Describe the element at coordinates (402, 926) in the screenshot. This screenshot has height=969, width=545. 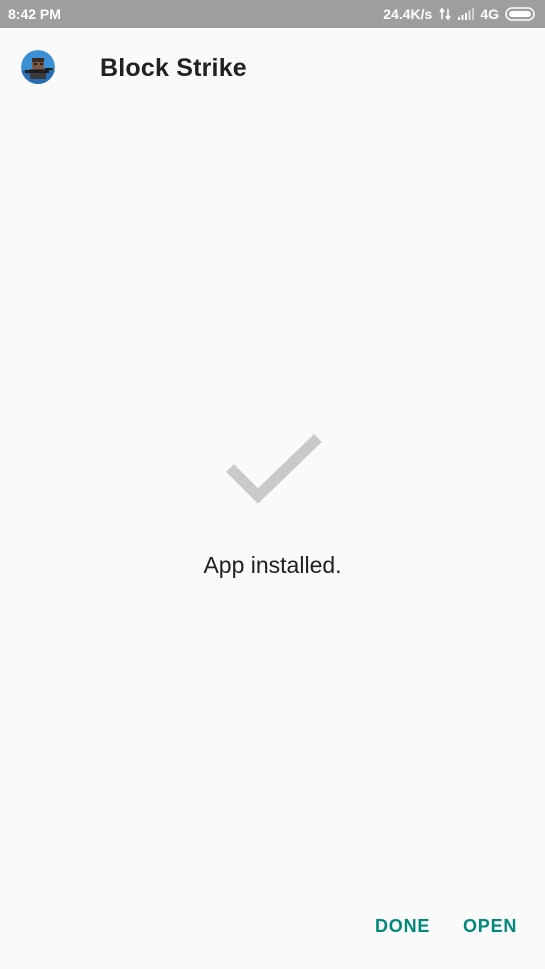
I see `done-button: DONE` at that location.